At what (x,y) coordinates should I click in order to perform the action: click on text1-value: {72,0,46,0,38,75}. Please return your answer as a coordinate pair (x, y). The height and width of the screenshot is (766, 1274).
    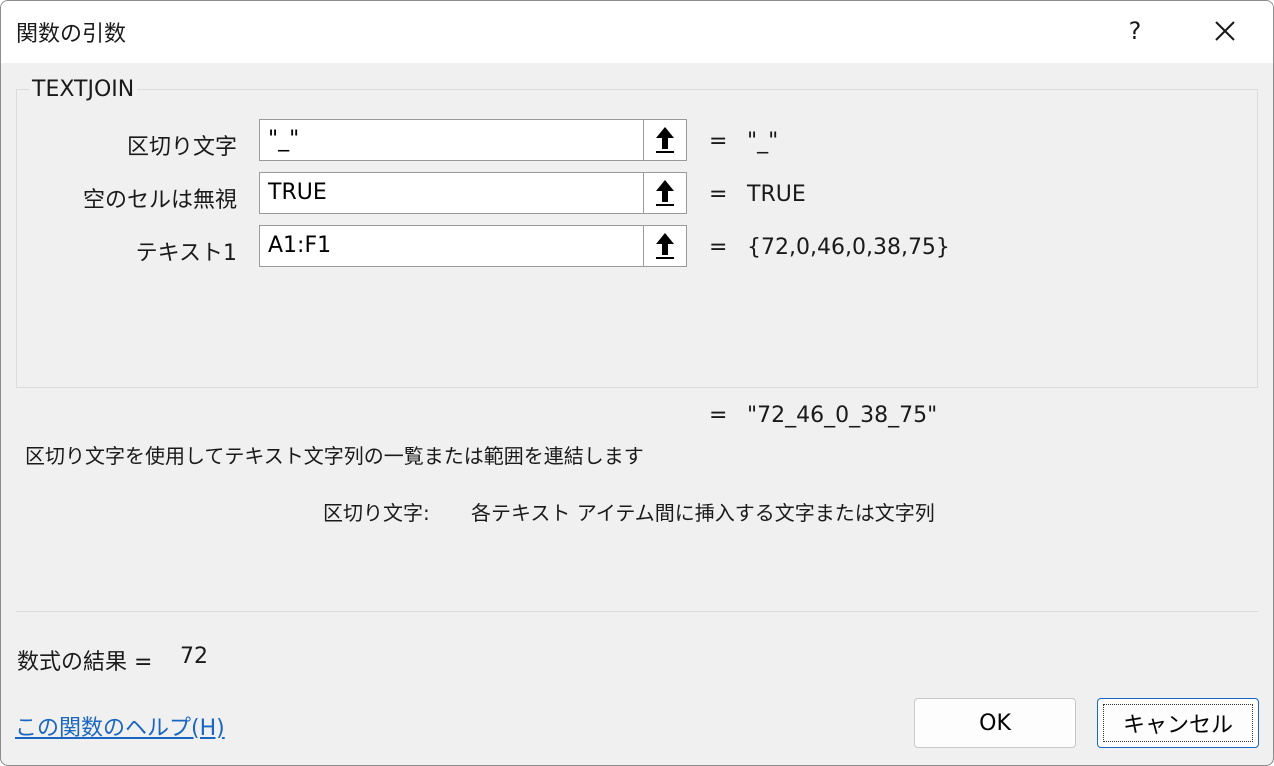
    Looking at the image, I should click on (848, 247).